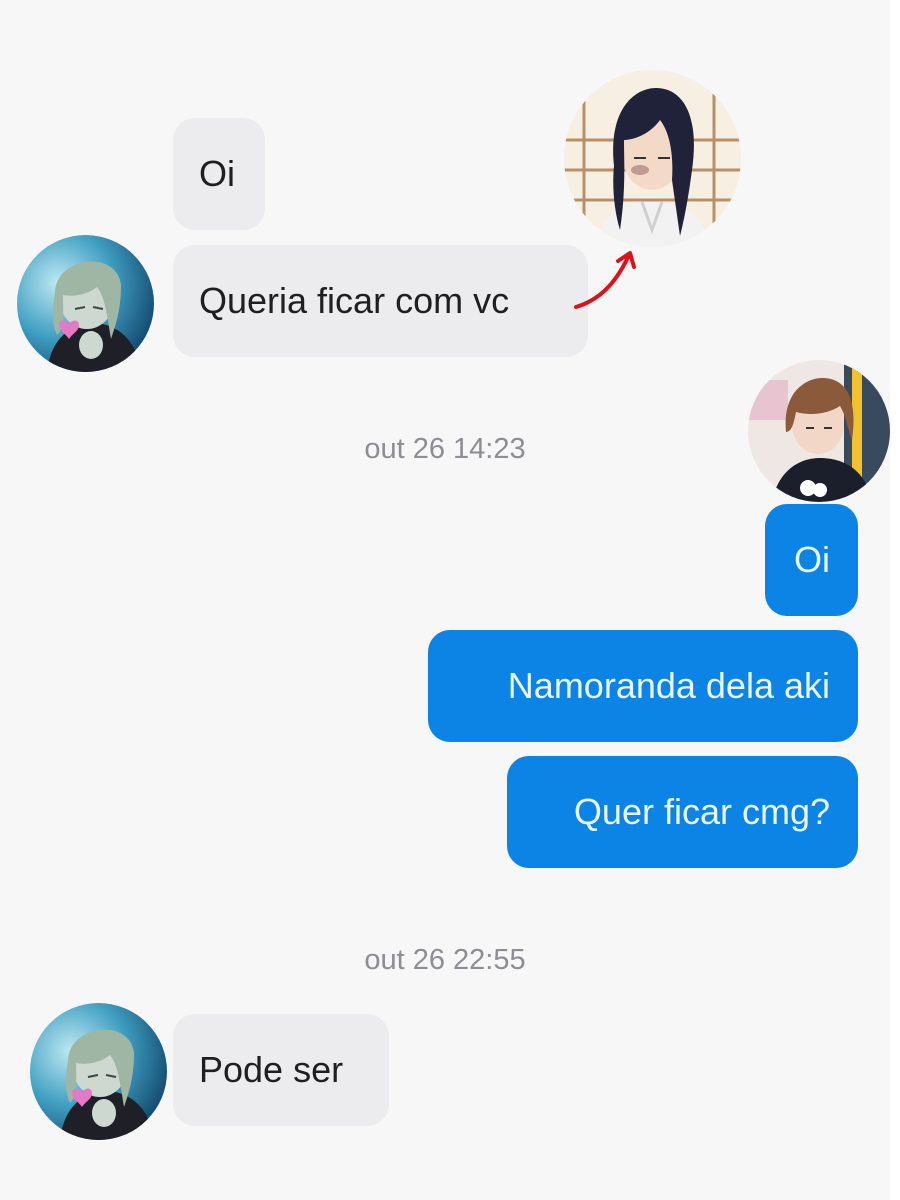  I want to click on message-bubble-outgoing: Namoranda dela aki, so click(643, 686).